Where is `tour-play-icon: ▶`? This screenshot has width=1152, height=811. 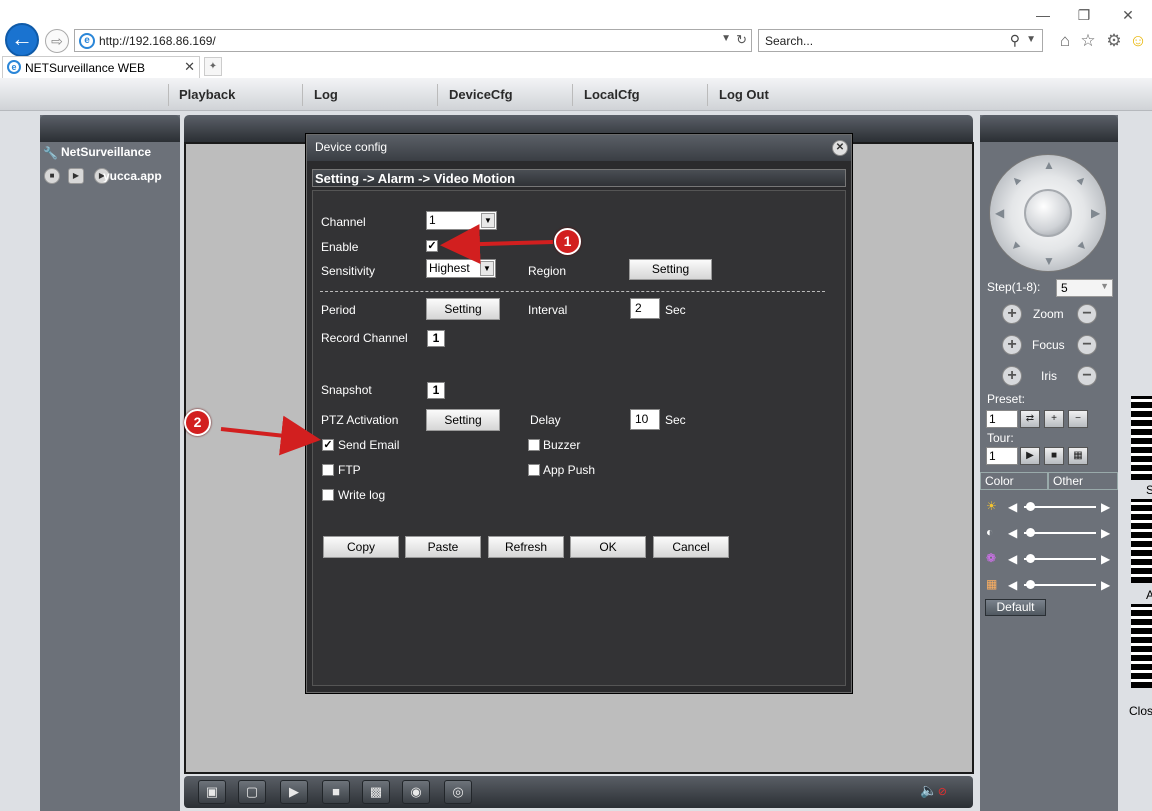
tour-play-icon: ▶ is located at coordinates (1030, 456).